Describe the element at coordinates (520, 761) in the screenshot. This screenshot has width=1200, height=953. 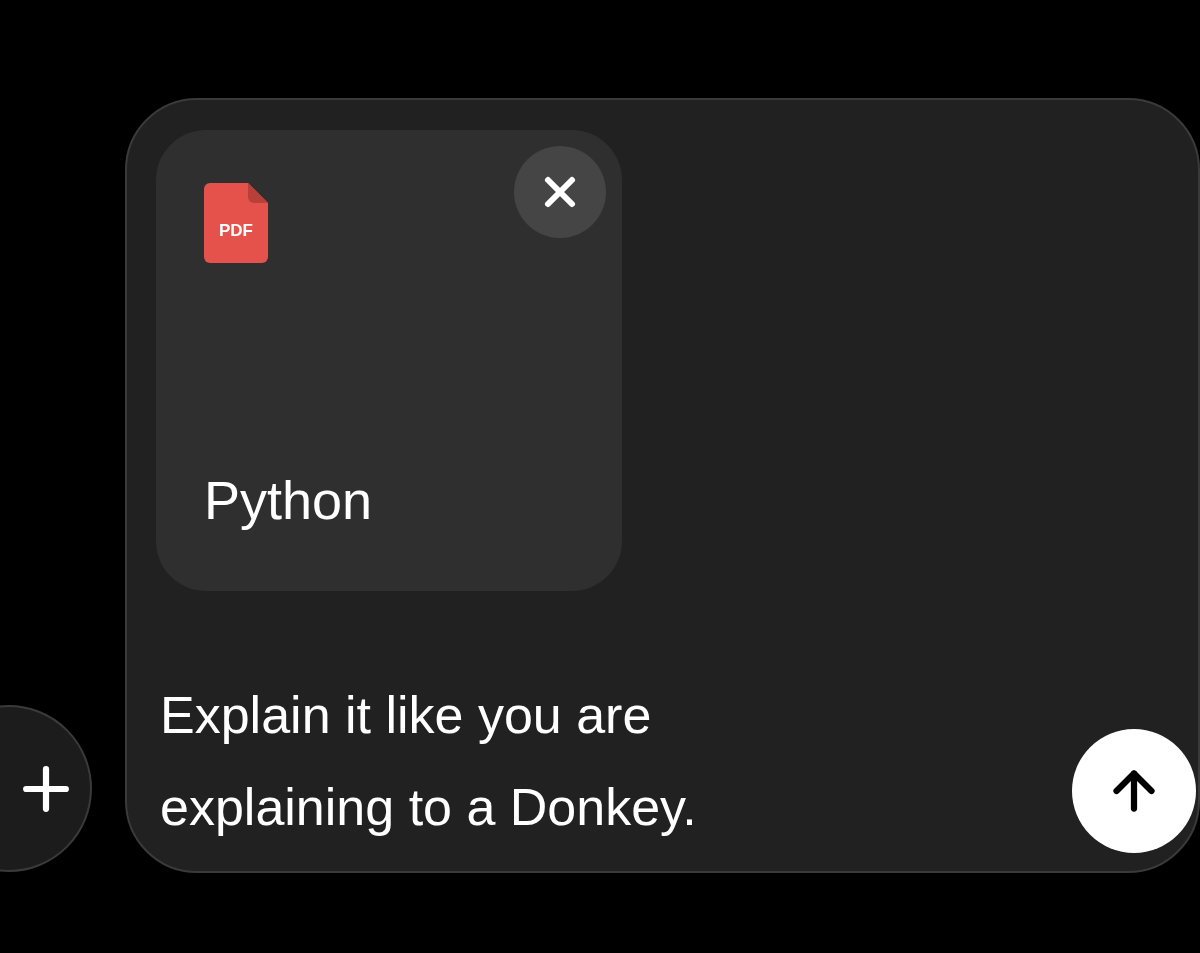
I see `message-field: Explain it like you are explaining to a Donkey.` at that location.